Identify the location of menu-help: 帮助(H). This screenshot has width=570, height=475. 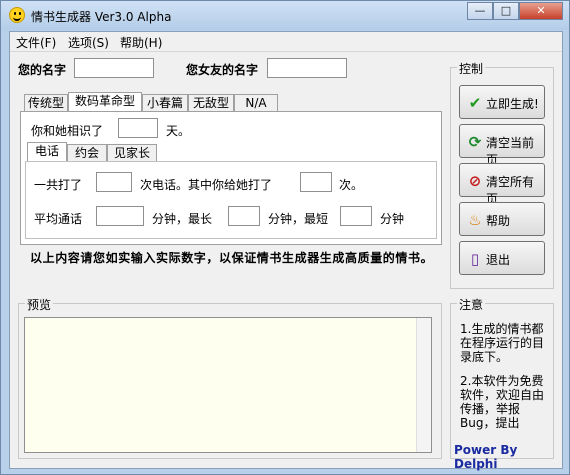
(141, 42).